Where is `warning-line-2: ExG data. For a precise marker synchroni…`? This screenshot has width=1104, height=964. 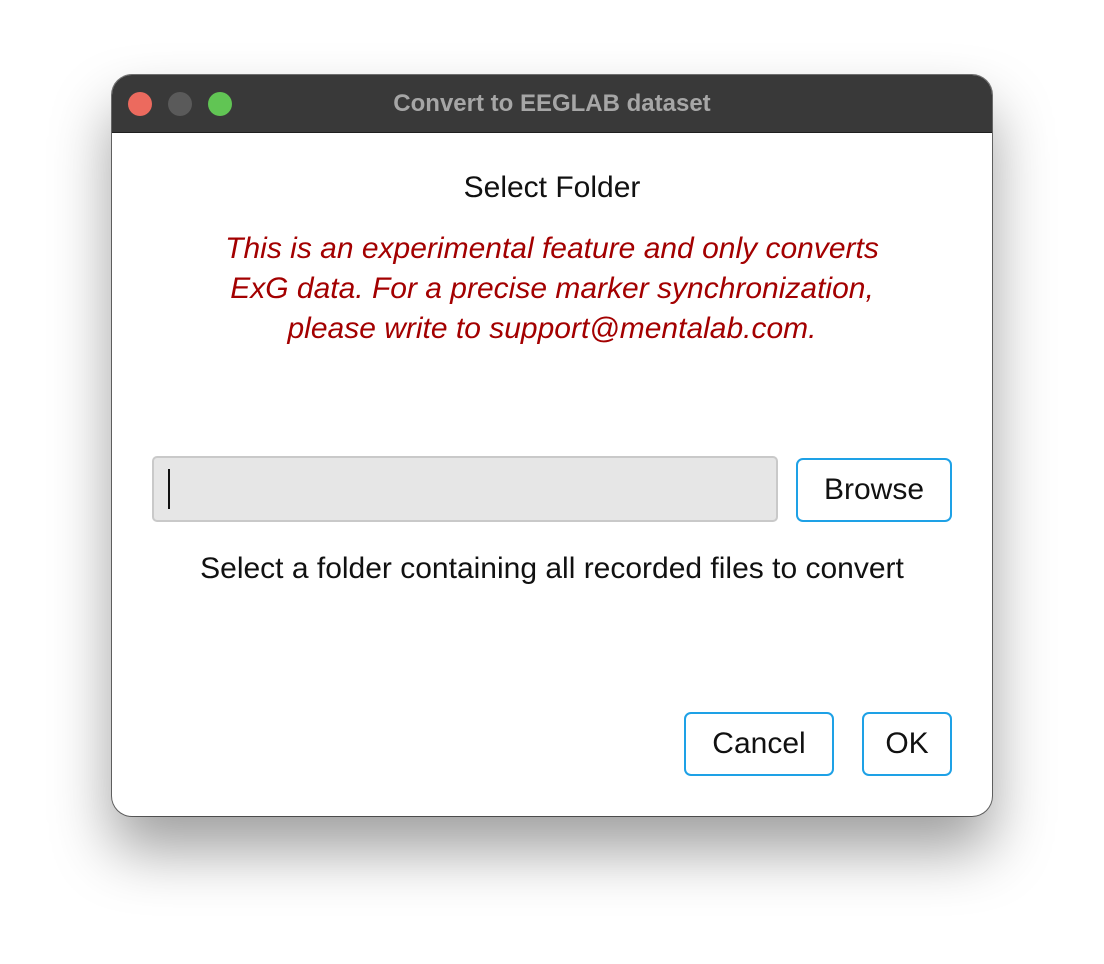 warning-line-2: ExG data. For a precise marker synchroni… is located at coordinates (552, 288).